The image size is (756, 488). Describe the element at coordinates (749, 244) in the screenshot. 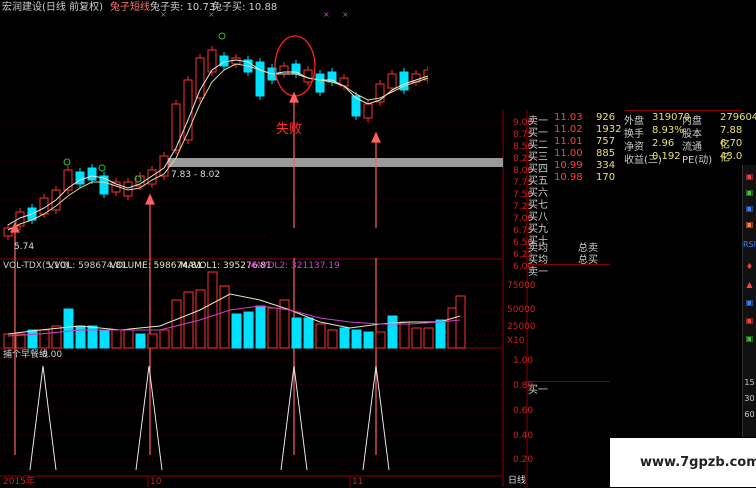

I see `toolbar-rsi: RSI` at that location.